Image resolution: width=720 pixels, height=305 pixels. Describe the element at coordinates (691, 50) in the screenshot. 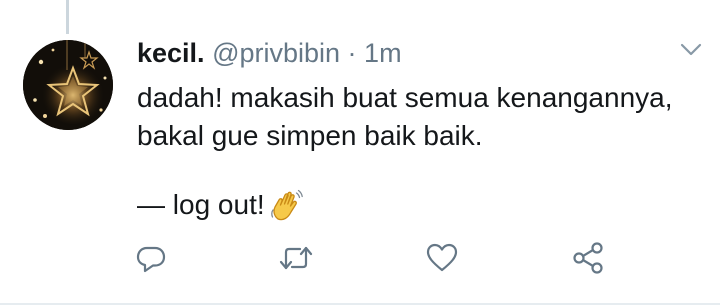

I see `chevron-down-icon` at that location.